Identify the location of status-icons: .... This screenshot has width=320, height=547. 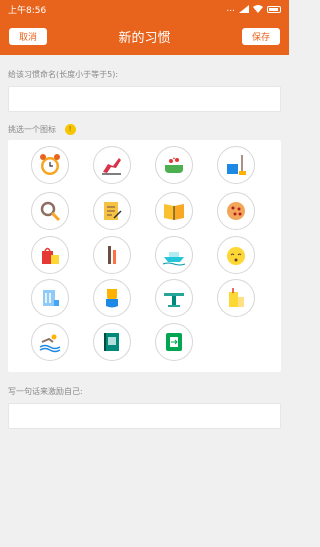
(253, 9).